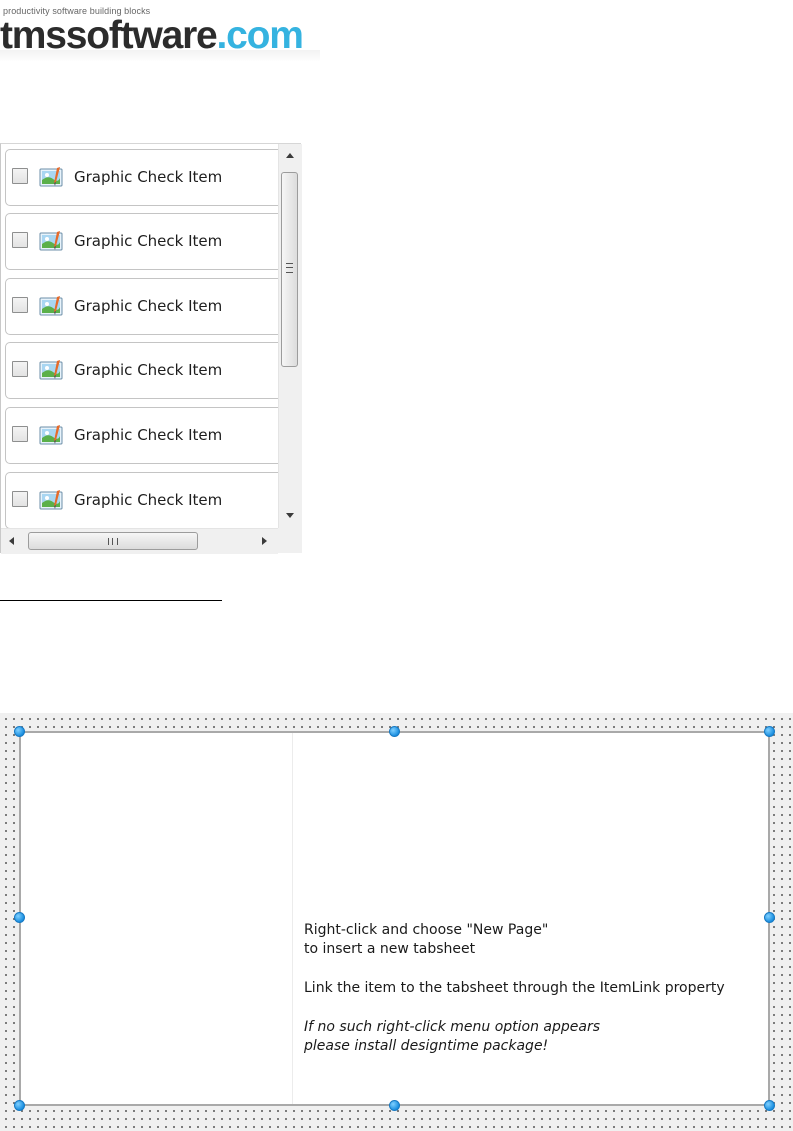 This screenshot has width=793, height=1131. What do you see at coordinates (264, 541) in the screenshot?
I see `scroll-right-arrow-icon` at bounding box center [264, 541].